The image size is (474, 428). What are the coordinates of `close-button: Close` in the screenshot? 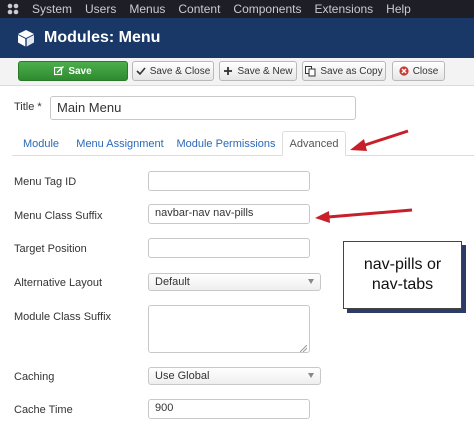 It's located at (418, 71).